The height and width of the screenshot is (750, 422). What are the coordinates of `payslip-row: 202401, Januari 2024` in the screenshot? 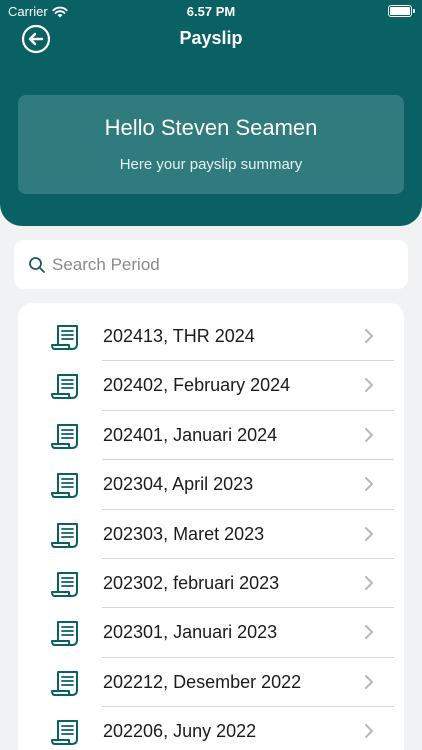 It's located at (211, 436).